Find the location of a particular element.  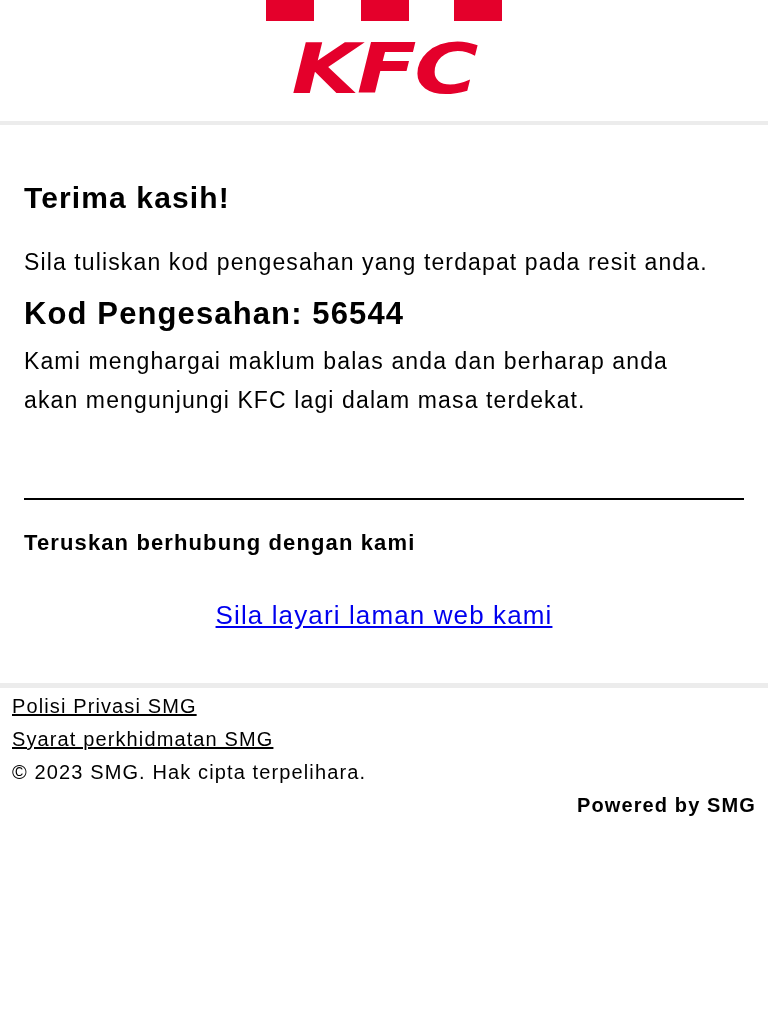

thanks-message: Kami menghargai maklum balas anda dan berharap anda akan mengunjungi KFC lagi dalam masa terdekat. is located at coordinates (346, 381).